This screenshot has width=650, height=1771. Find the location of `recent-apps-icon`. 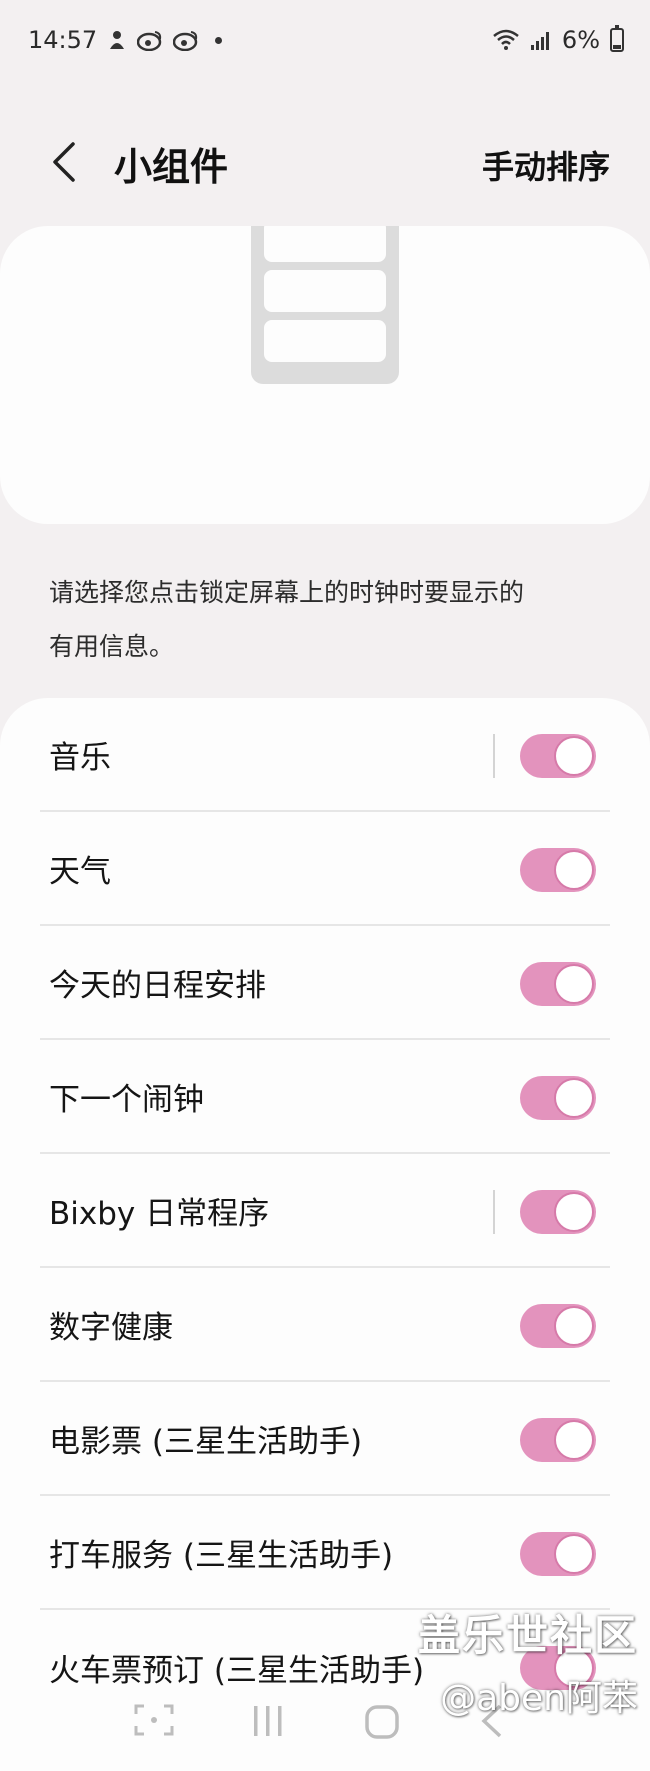

recent-apps-icon is located at coordinates (268, 1721).